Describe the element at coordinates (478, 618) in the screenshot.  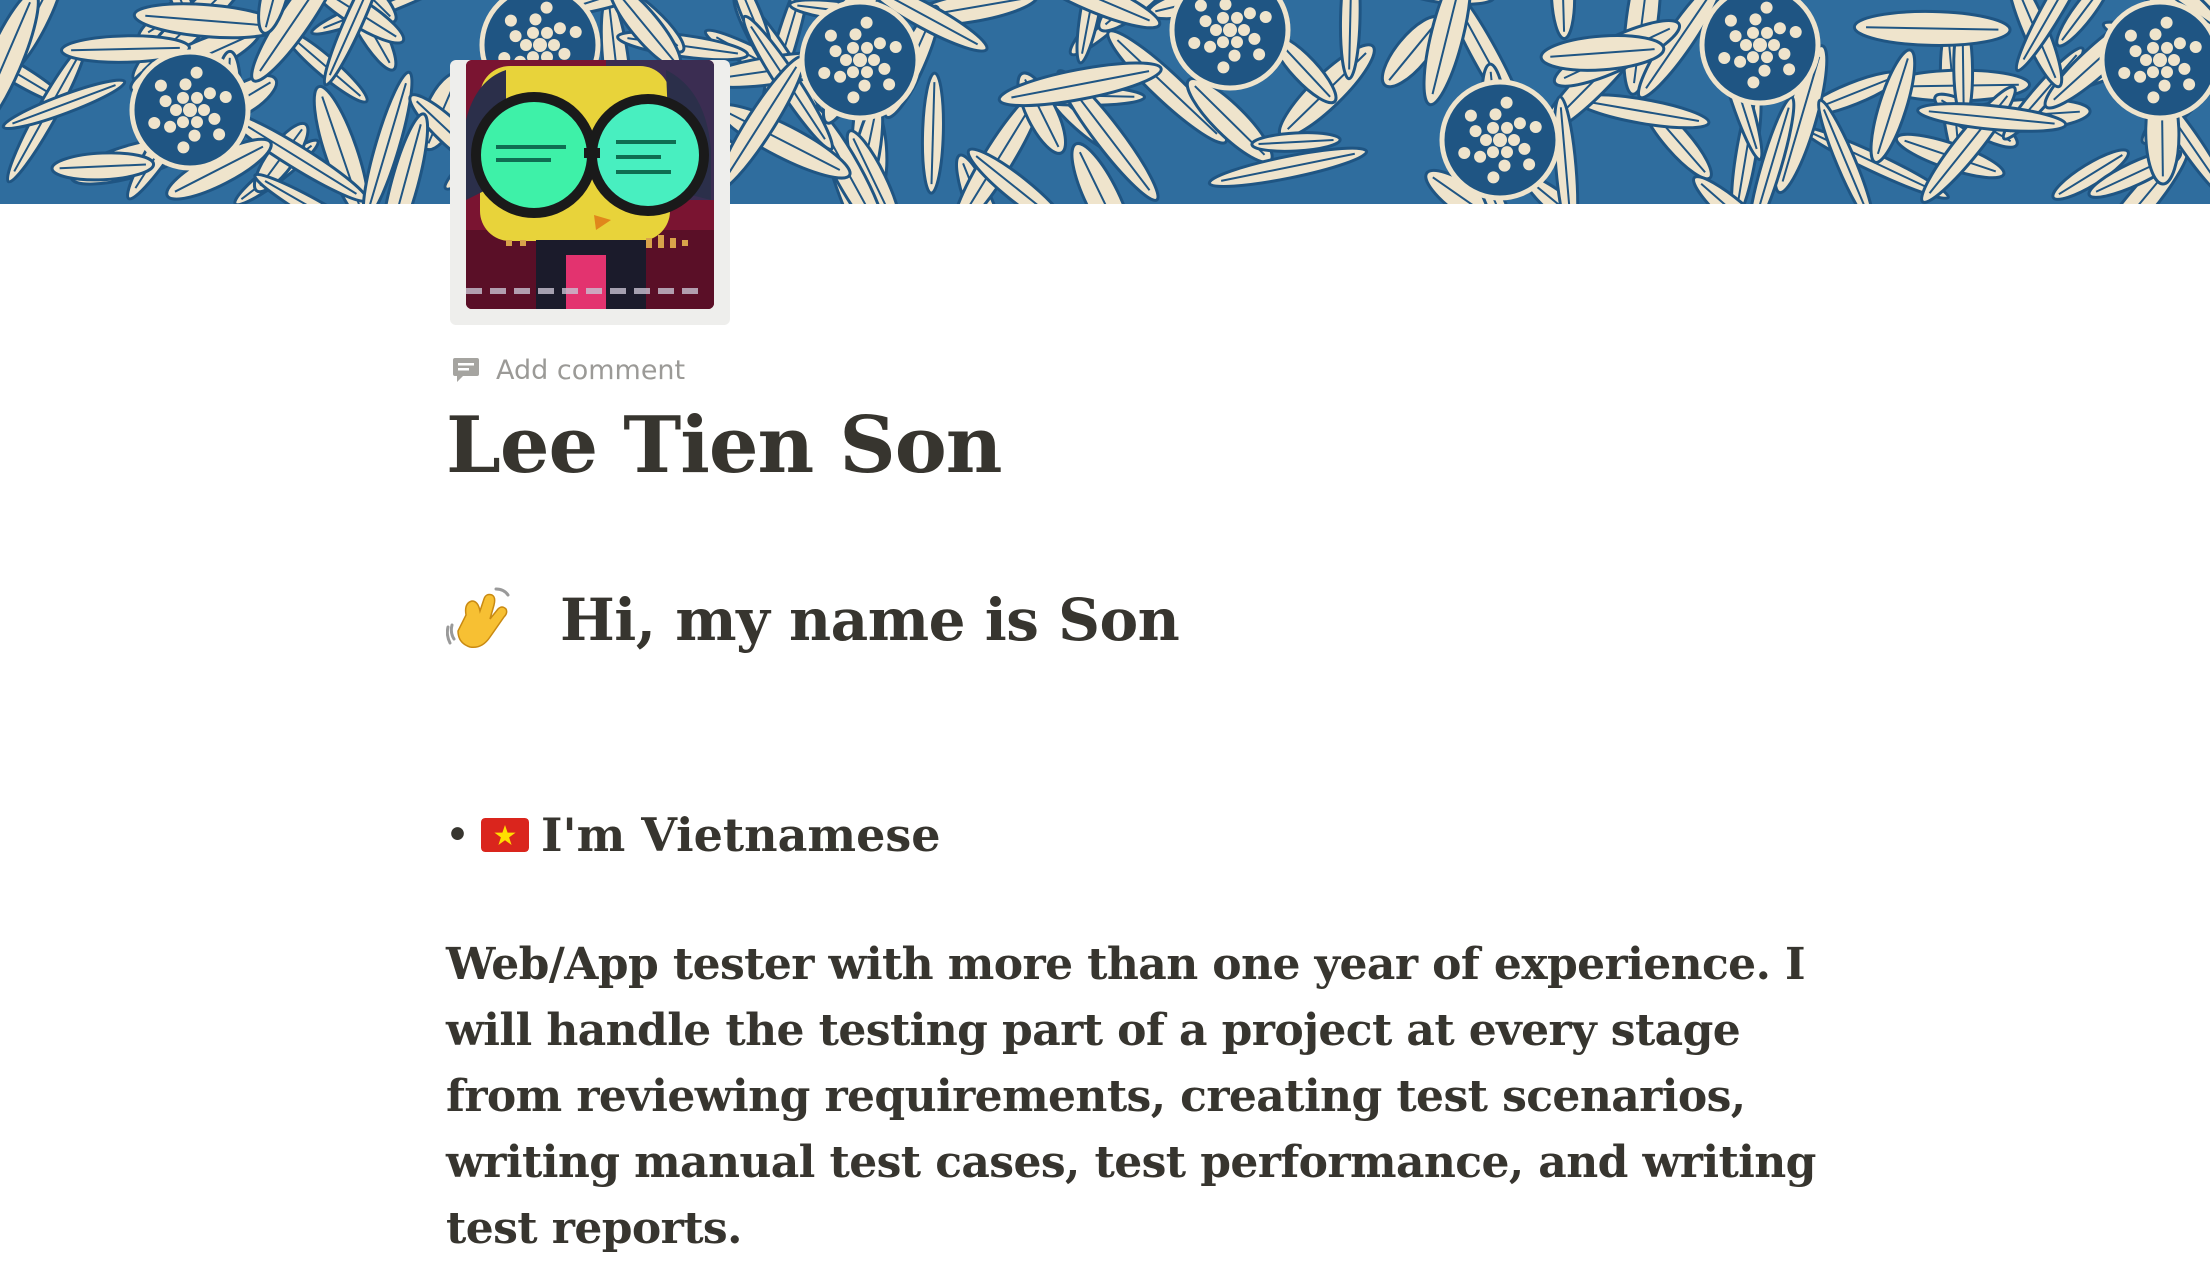
I see `waving-hand-icon` at that location.